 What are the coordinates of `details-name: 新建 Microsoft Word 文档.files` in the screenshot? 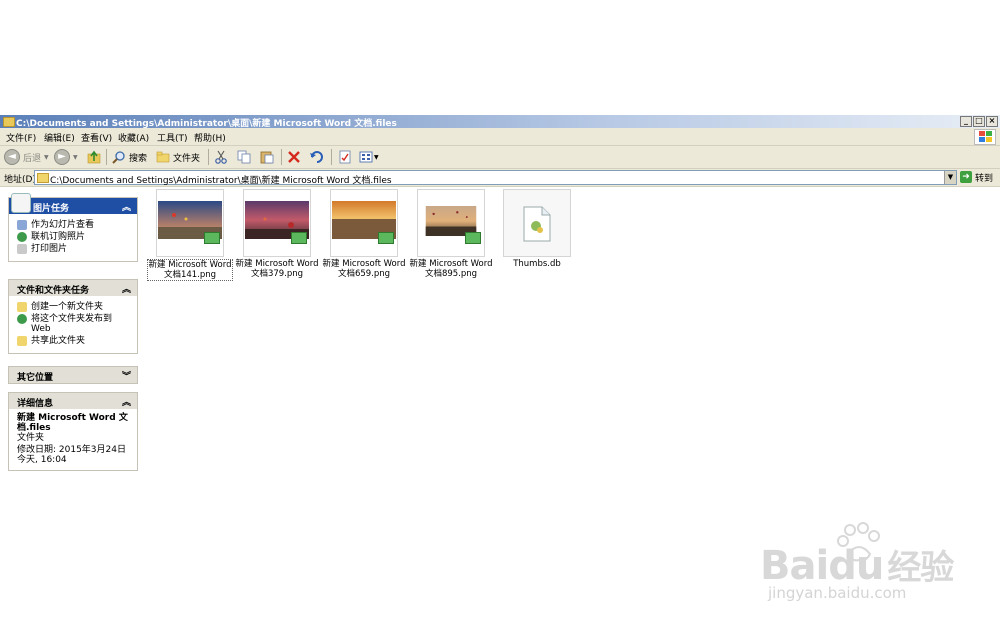 It's located at (72, 423).